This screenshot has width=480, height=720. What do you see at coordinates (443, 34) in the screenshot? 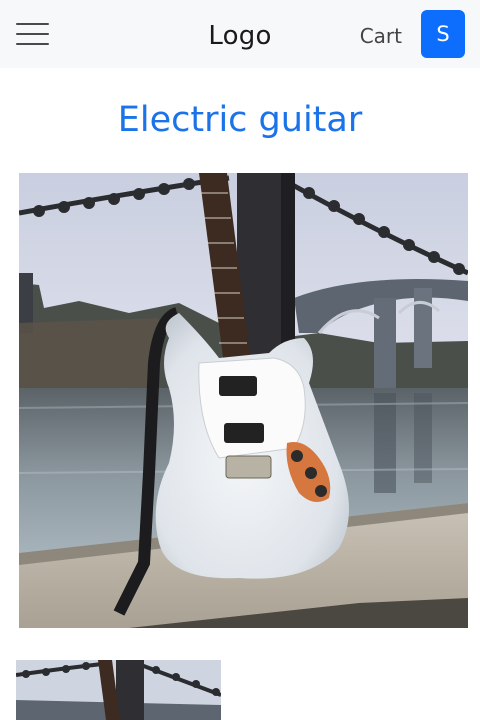
I see `user-avatar-button: S` at bounding box center [443, 34].